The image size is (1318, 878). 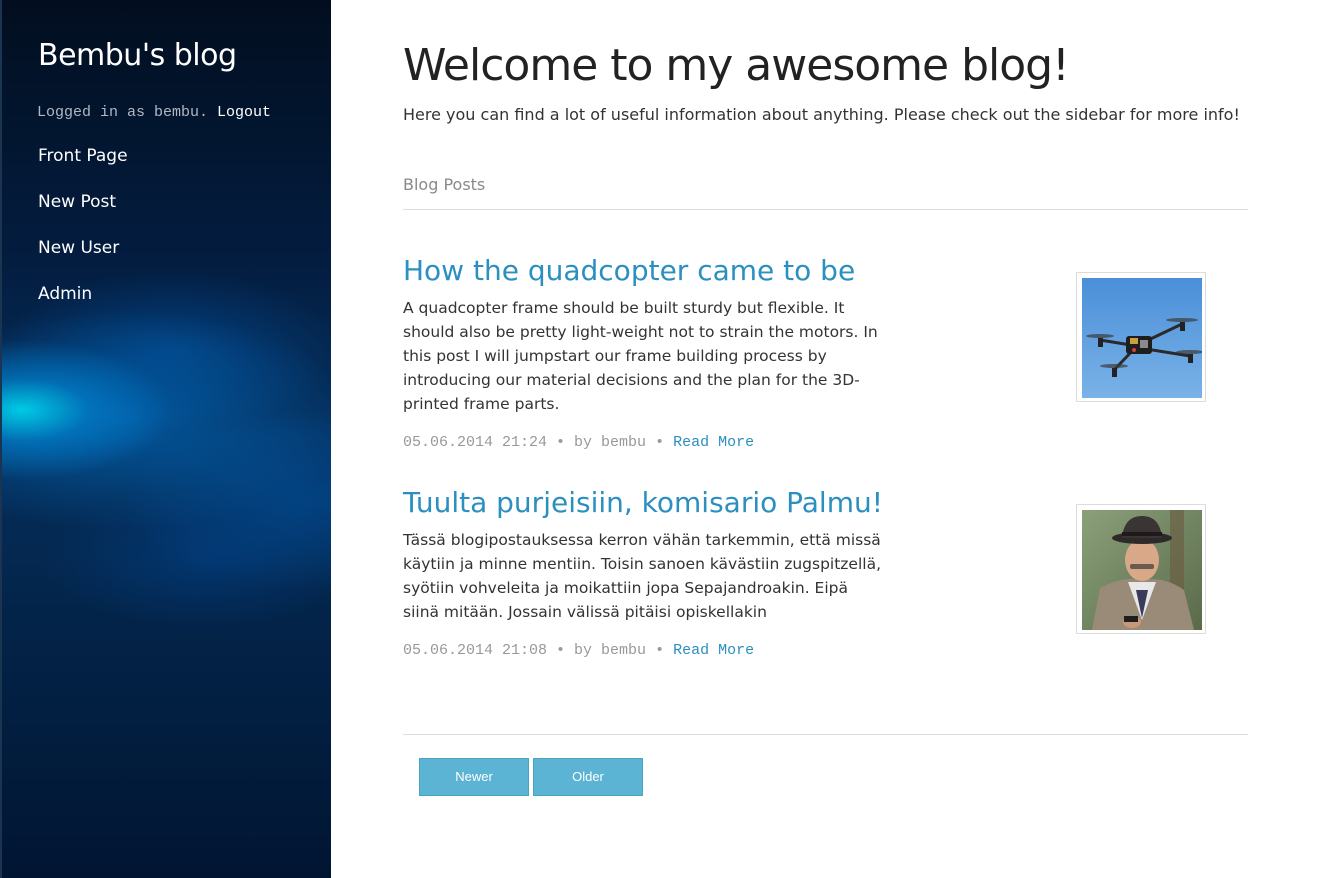 I want to click on nav-item-admin: Admin, so click(x=83, y=305).